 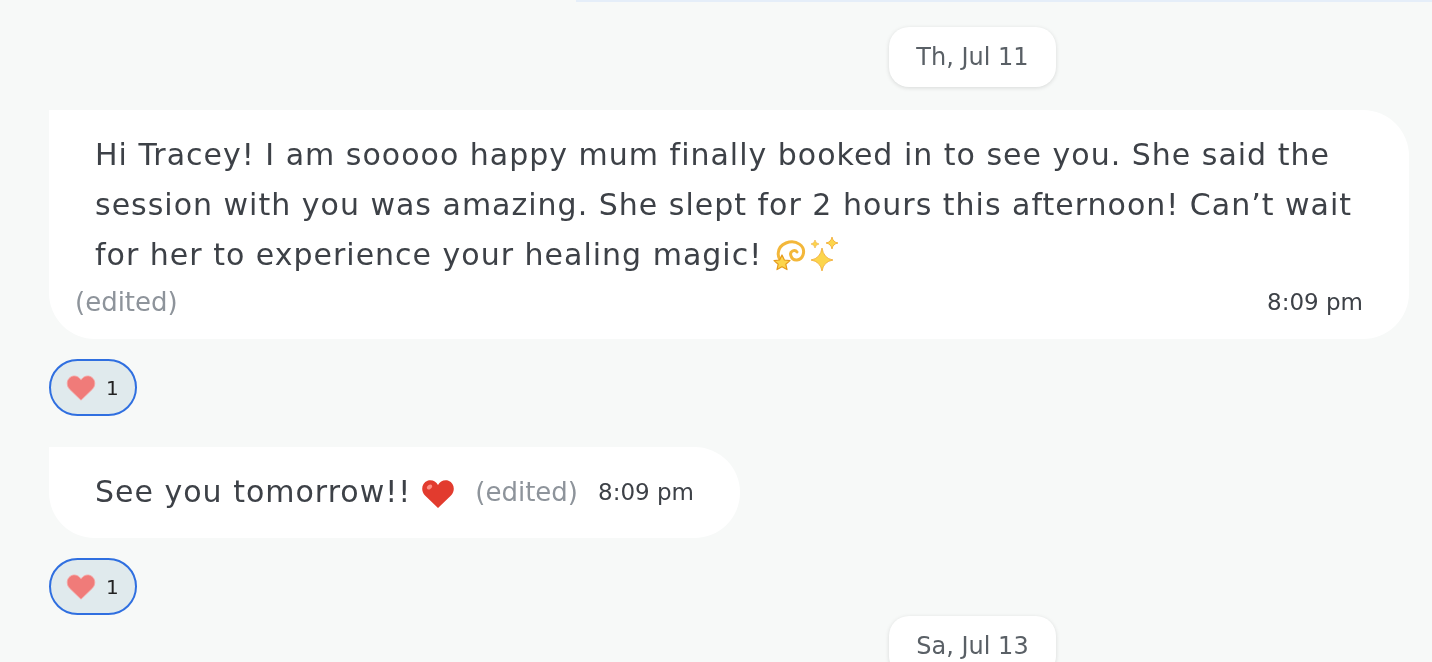 What do you see at coordinates (824, 254) in the screenshot?
I see `sparkles-icon` at bounding box center [824, 254].